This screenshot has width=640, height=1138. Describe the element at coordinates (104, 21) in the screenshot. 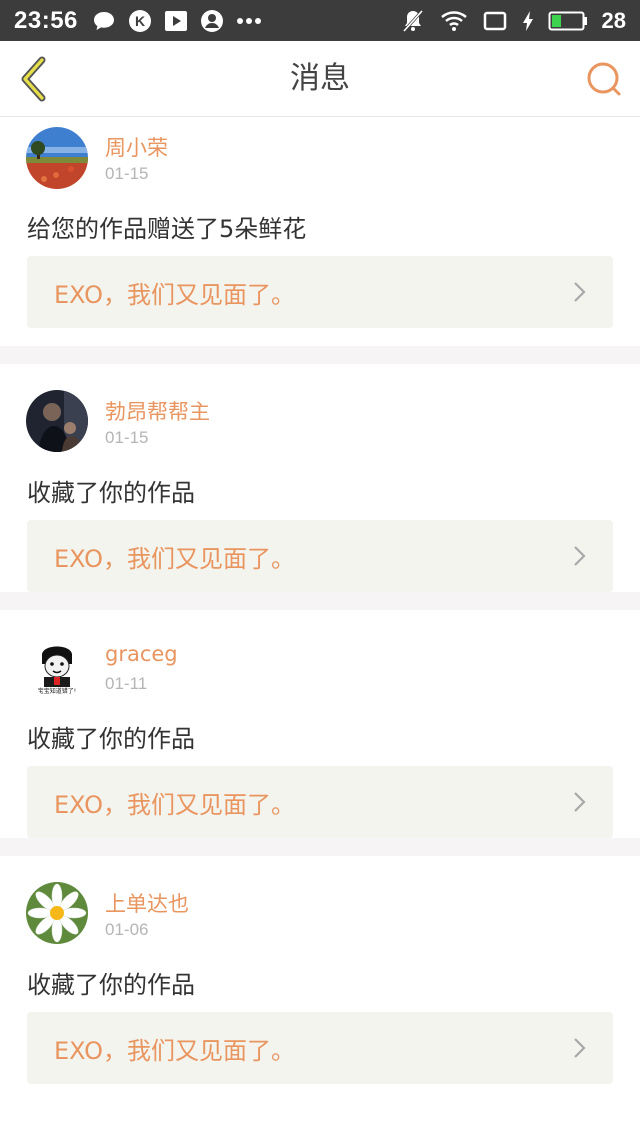

I see `chat-bubble-icon` at that location.